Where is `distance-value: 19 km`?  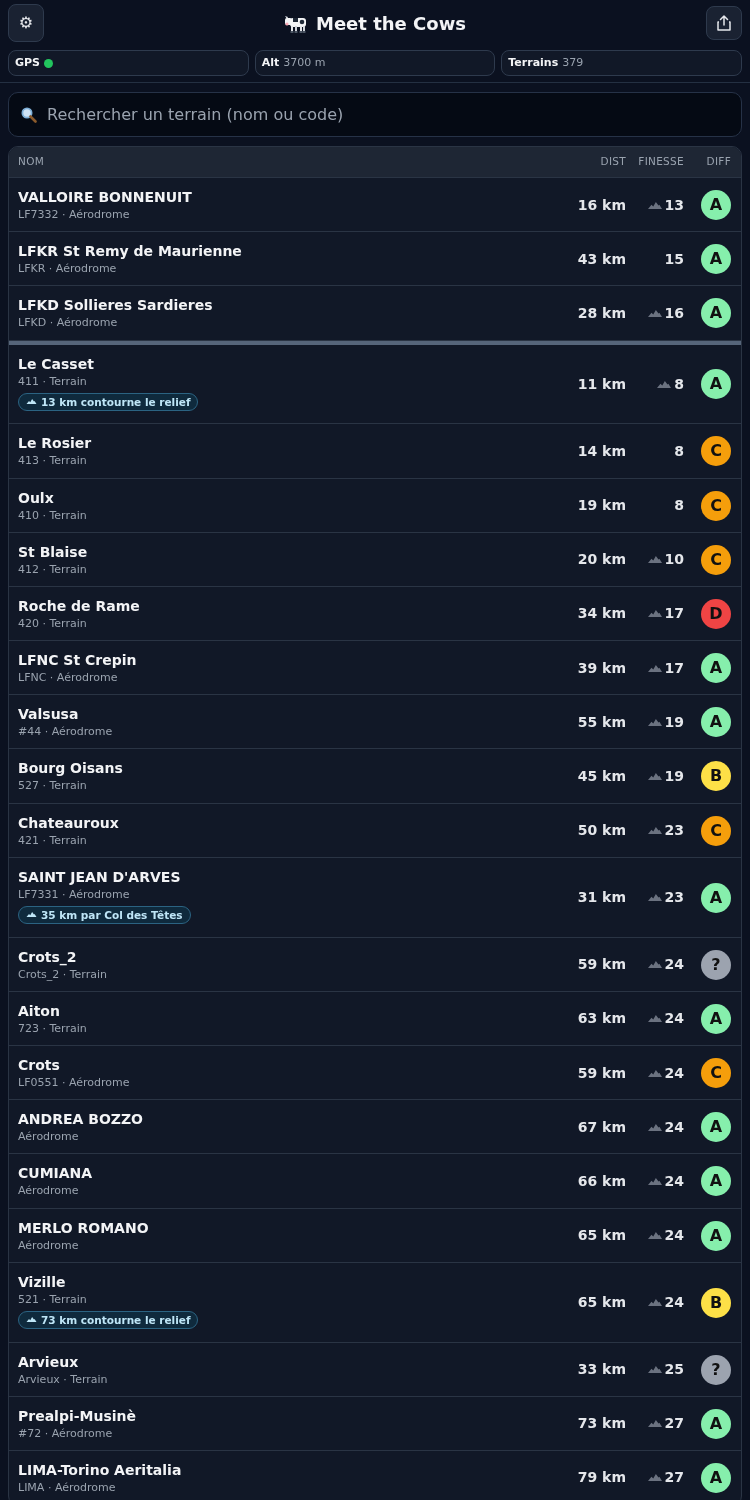
distance-value: 19 km is located at coordinates (601, 505).